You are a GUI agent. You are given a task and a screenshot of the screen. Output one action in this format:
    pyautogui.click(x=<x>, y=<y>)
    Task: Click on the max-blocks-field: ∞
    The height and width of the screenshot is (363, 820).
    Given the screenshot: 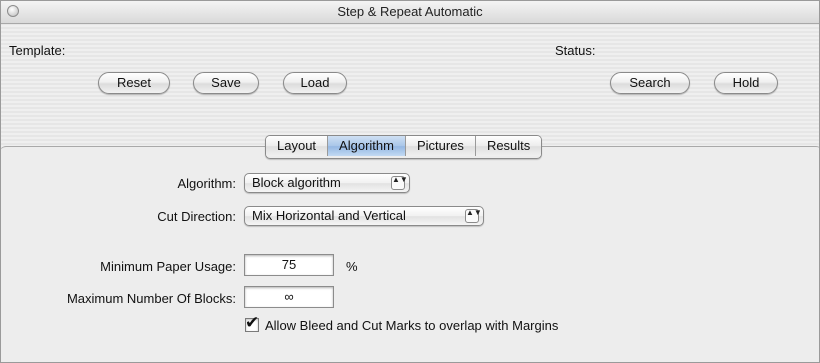 What is the action you would take?
    pyautogui.click(x=289, y=297)
    